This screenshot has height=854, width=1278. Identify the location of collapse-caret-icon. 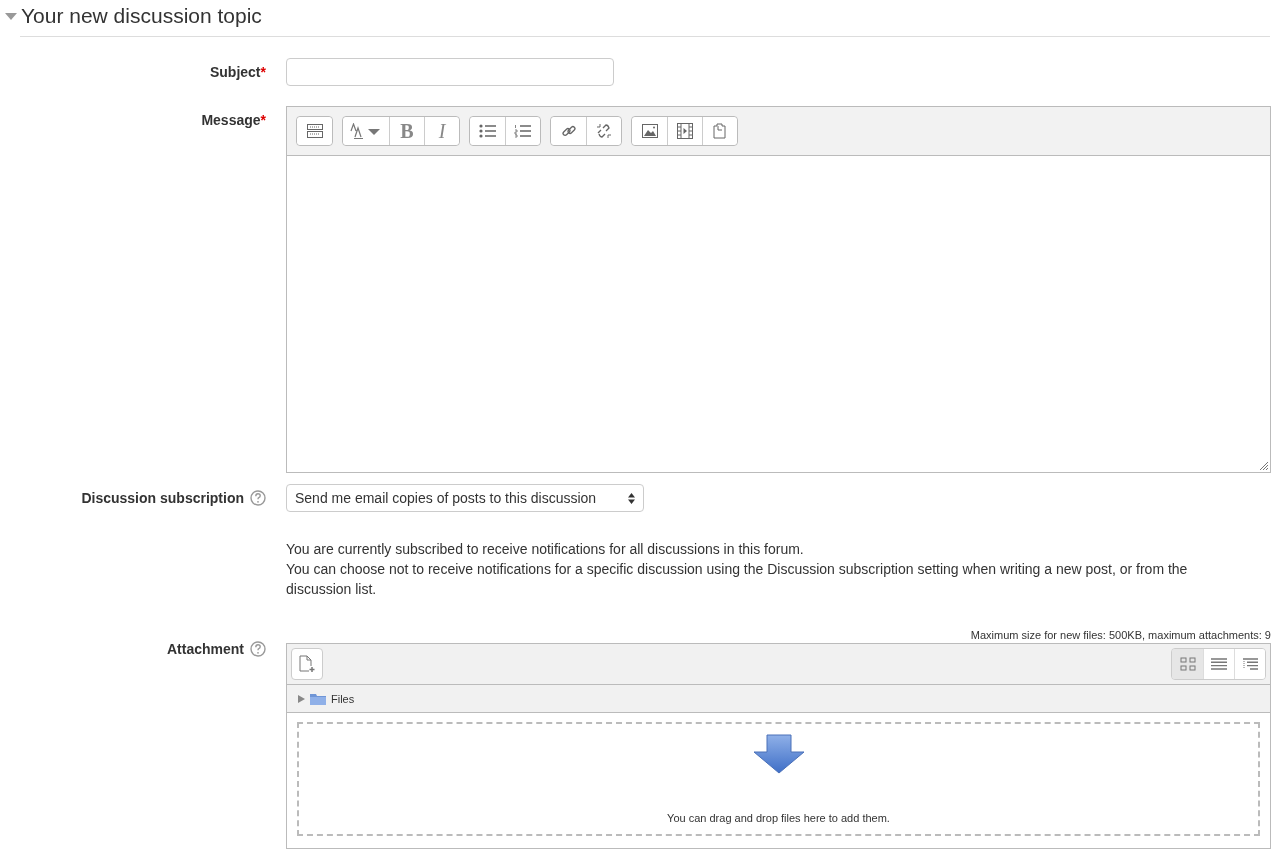
(11, 16).